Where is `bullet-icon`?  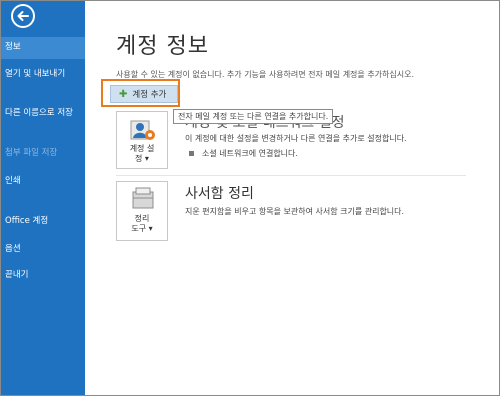
bullet-icon is located at coordinates (191, 153).